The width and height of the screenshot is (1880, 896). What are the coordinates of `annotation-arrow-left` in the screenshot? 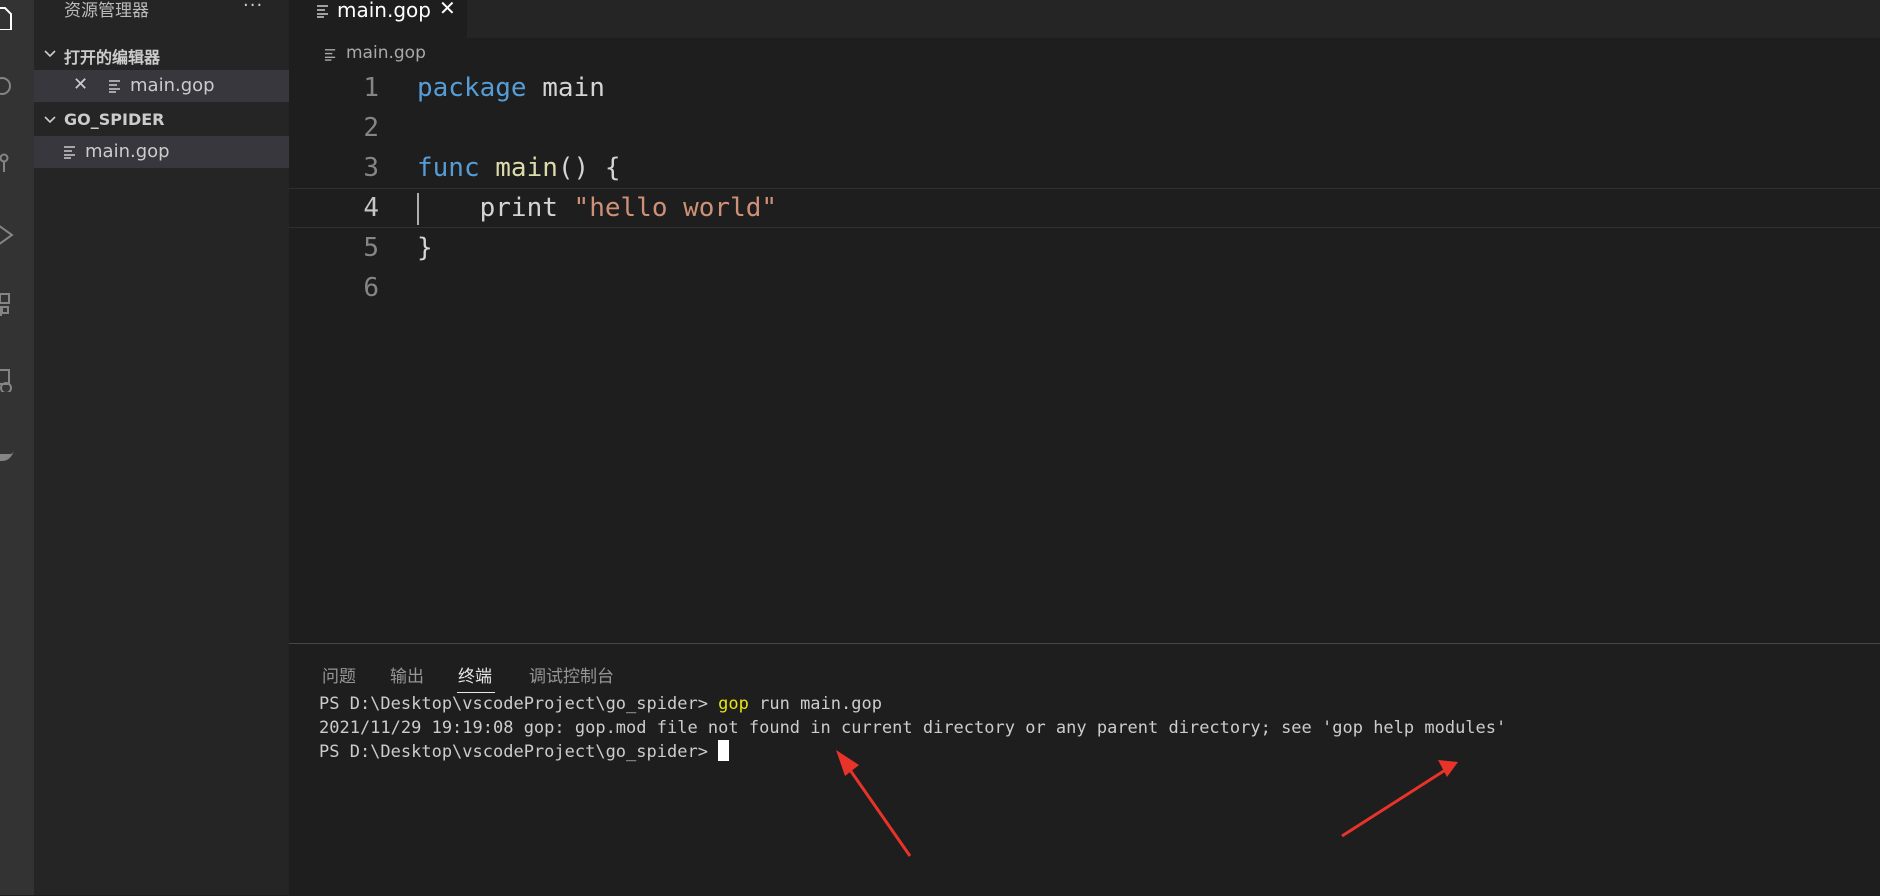 It's located at (874, 803).